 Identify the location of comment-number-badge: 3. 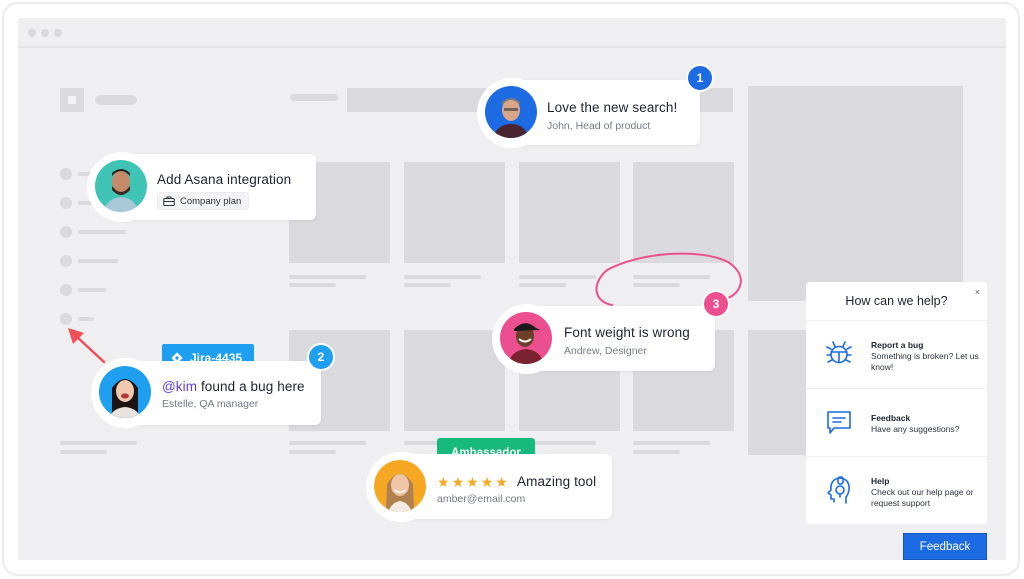
(716, 304).